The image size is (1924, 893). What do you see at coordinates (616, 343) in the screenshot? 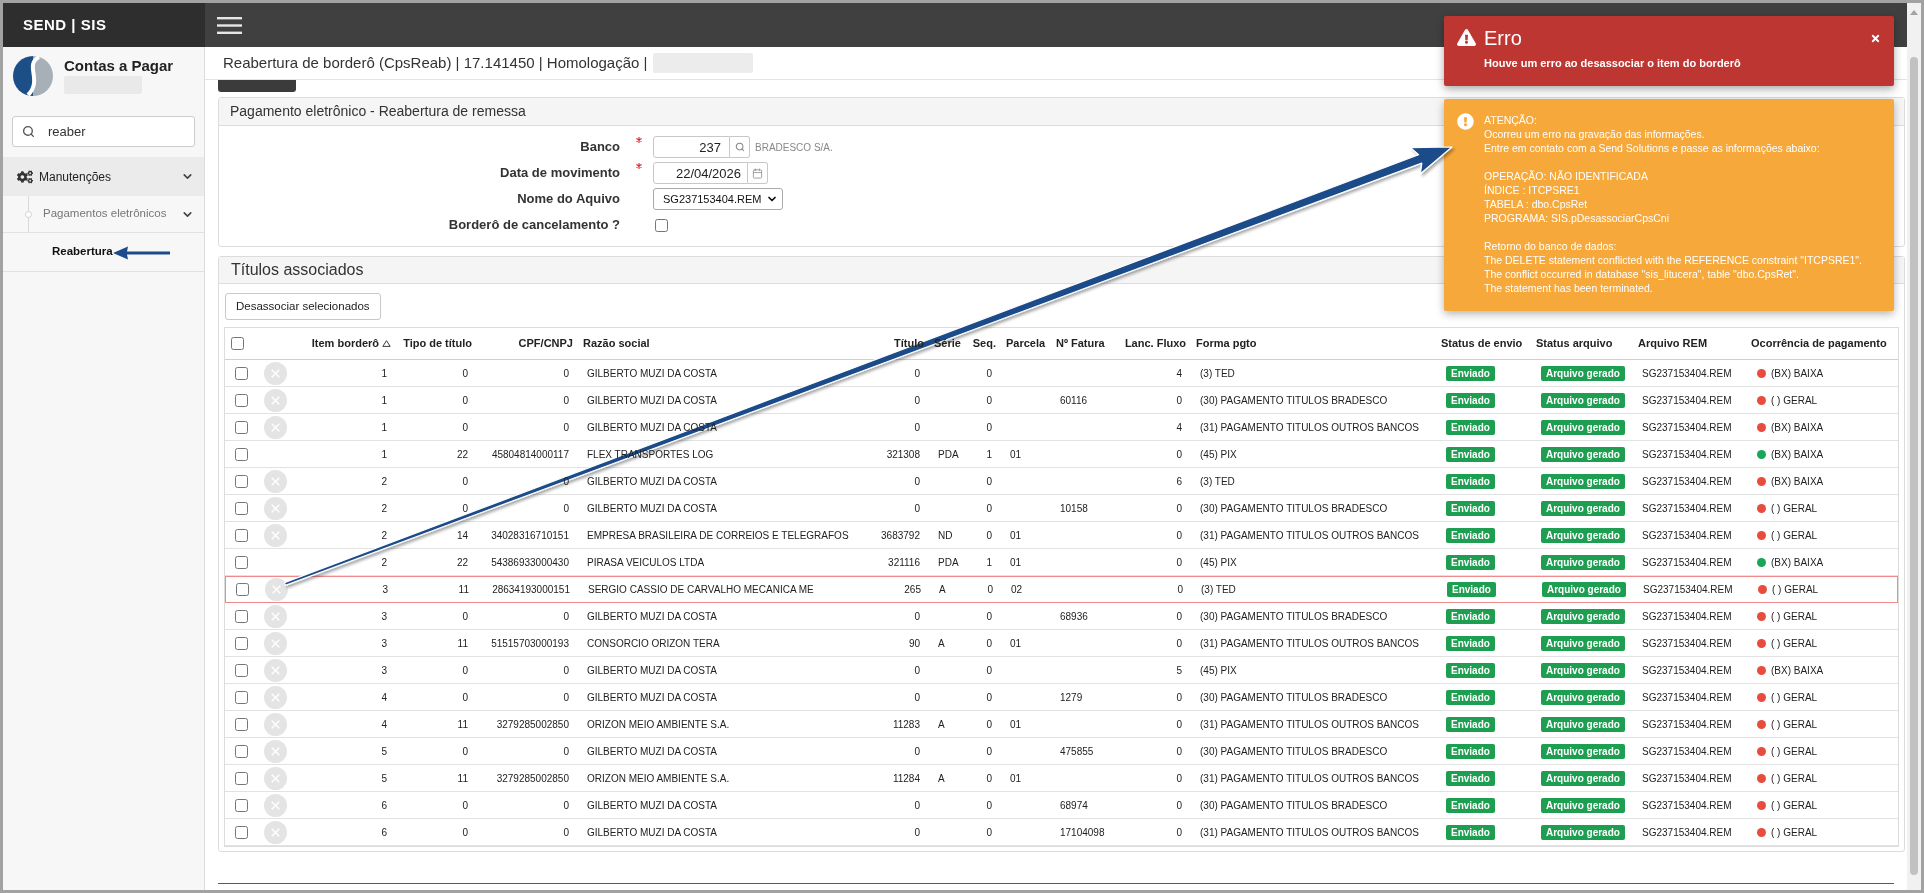
I see `column-header: Razão social` at bounding box center [616, 343].